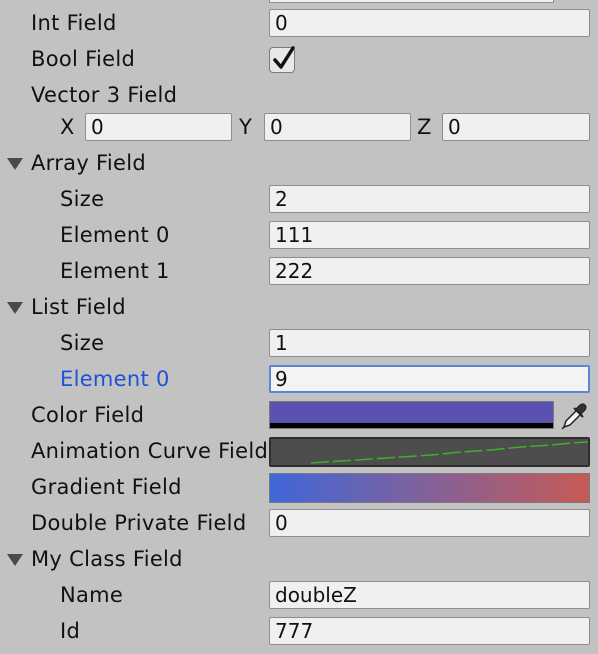 The height and width of the screenshot is (654, 598). What do you see at coordinates (299, 59) in the screenshot?
I see `bool-field-row: Bool Field` at bounding box center [299, 59].